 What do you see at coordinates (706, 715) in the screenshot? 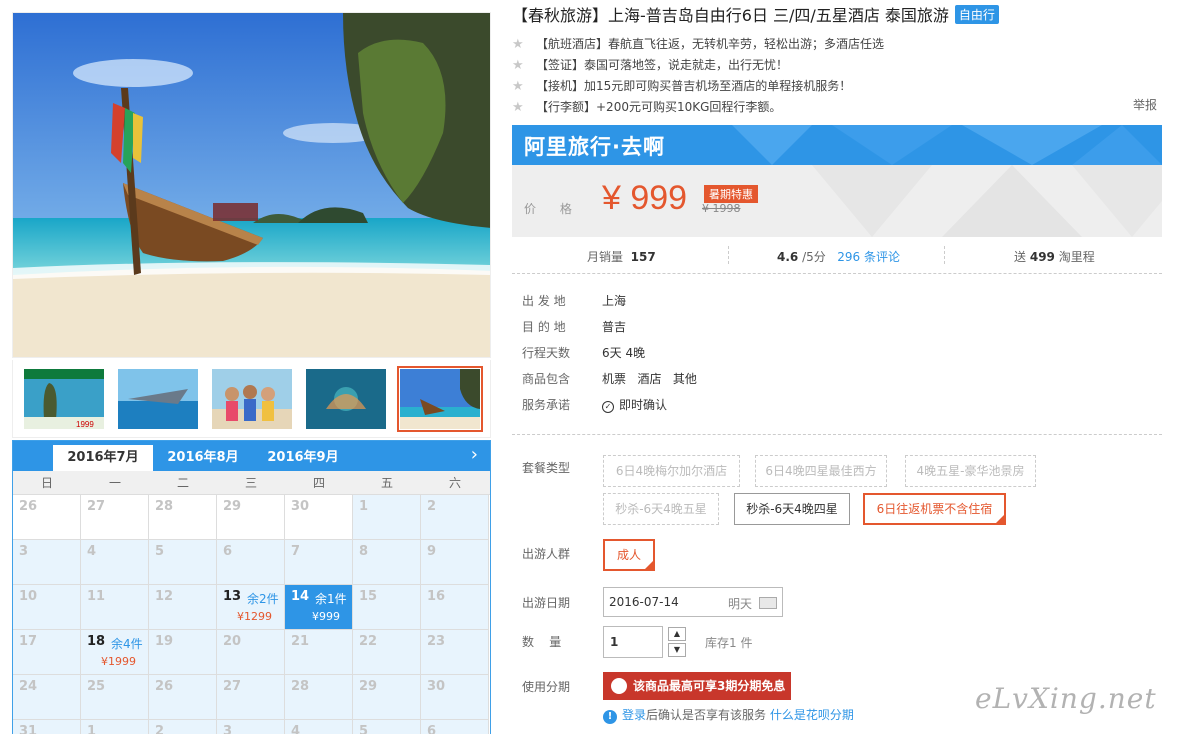
I see `login-hint-text: 后确认是否享有该服务` at bounding box center [706, 715].